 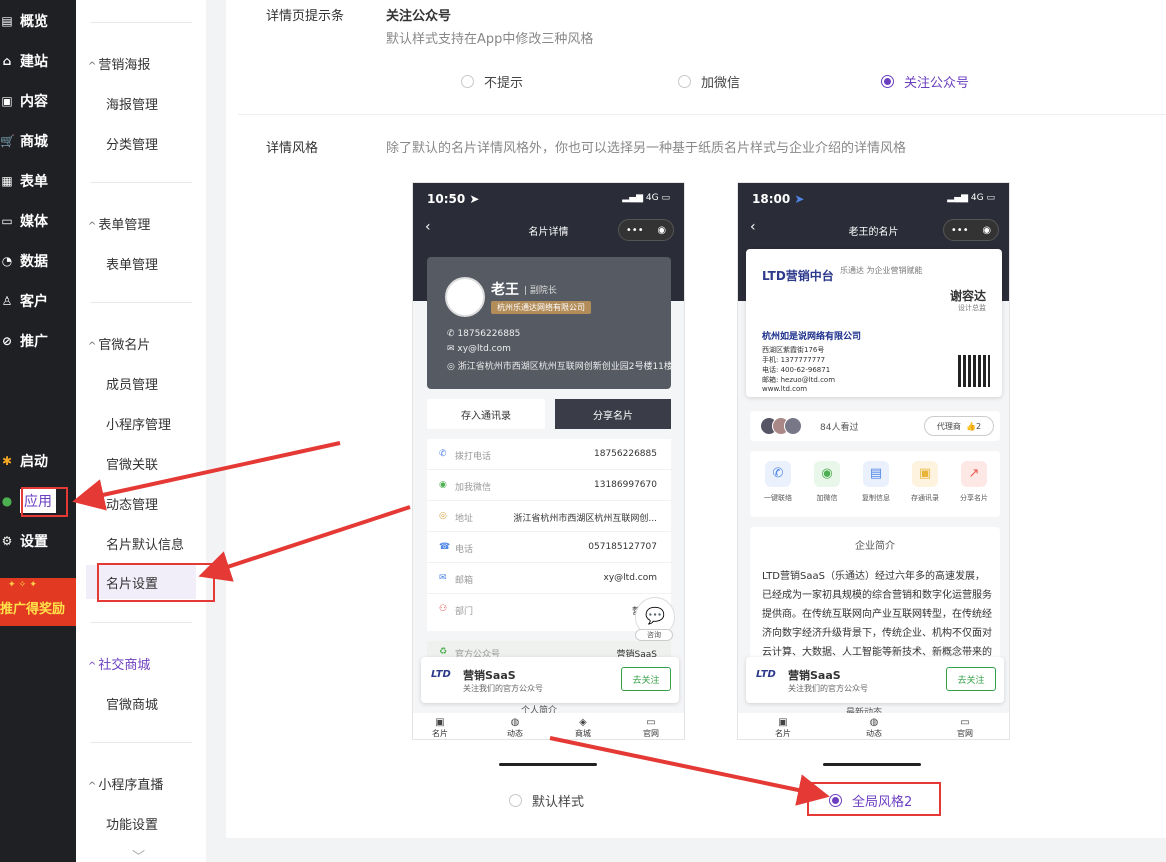 What do you see at coordinates (132, 383) in the screenshot?
I see `sub-item-members: 成员管理` at bounding box center [132, 383].